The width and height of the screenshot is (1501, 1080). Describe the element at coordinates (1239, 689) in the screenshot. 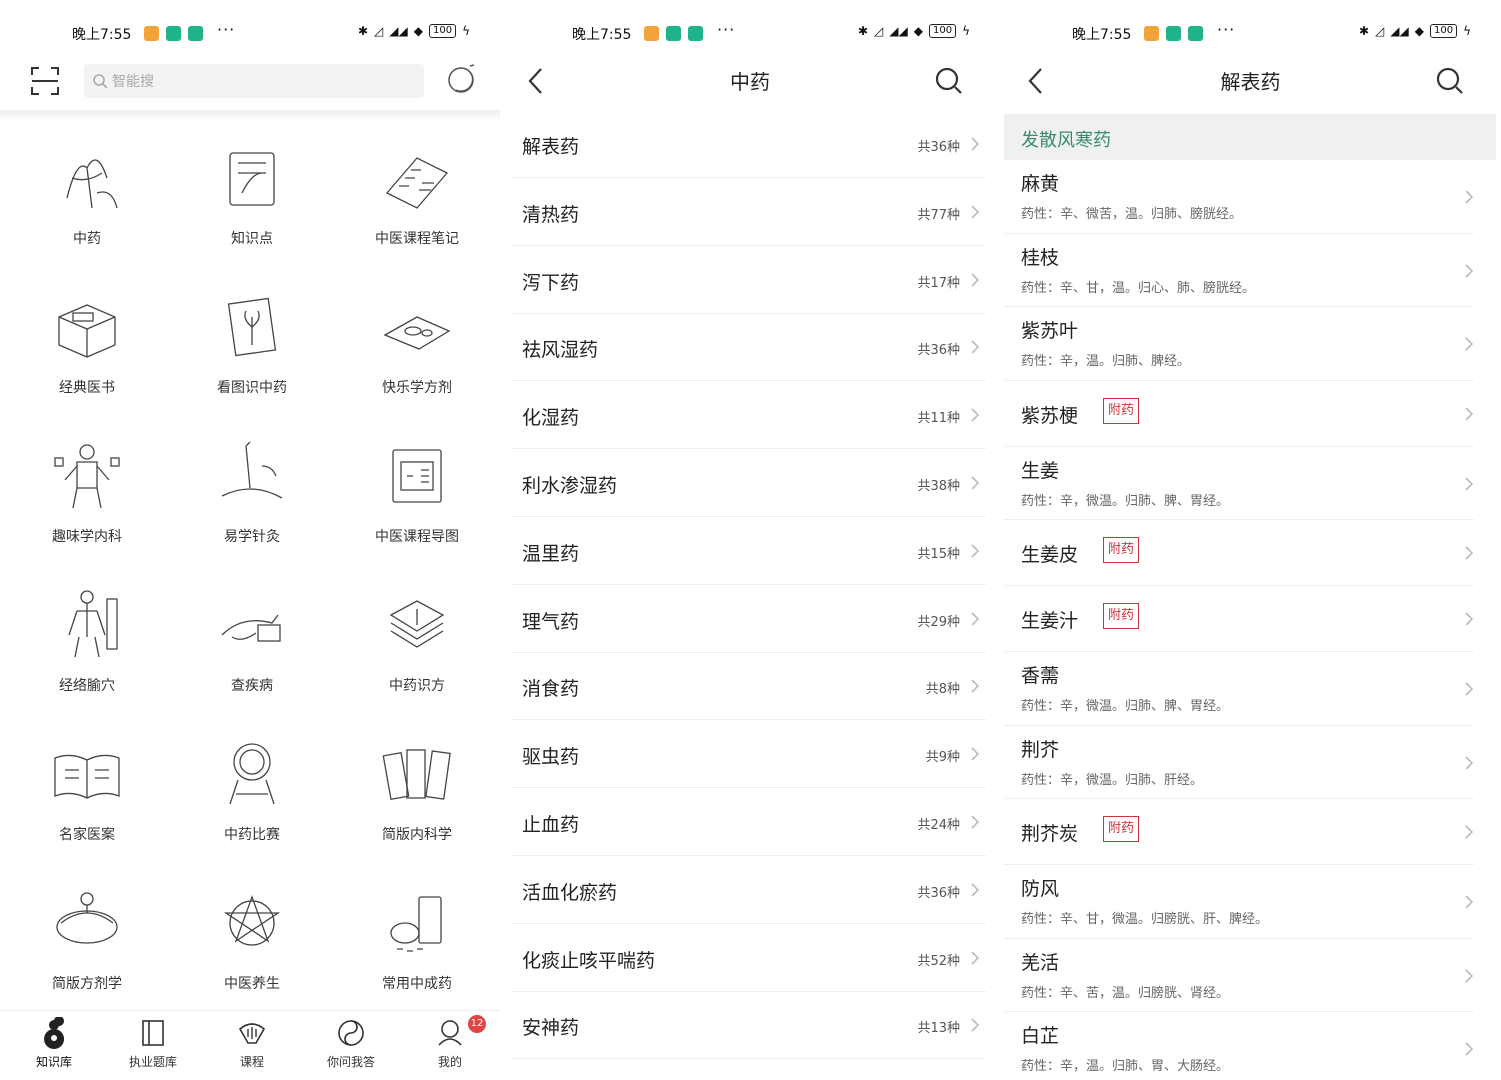

I see `herb-row: 香薷药性：辛，微温。归肺、脾、胃经。` at that location.